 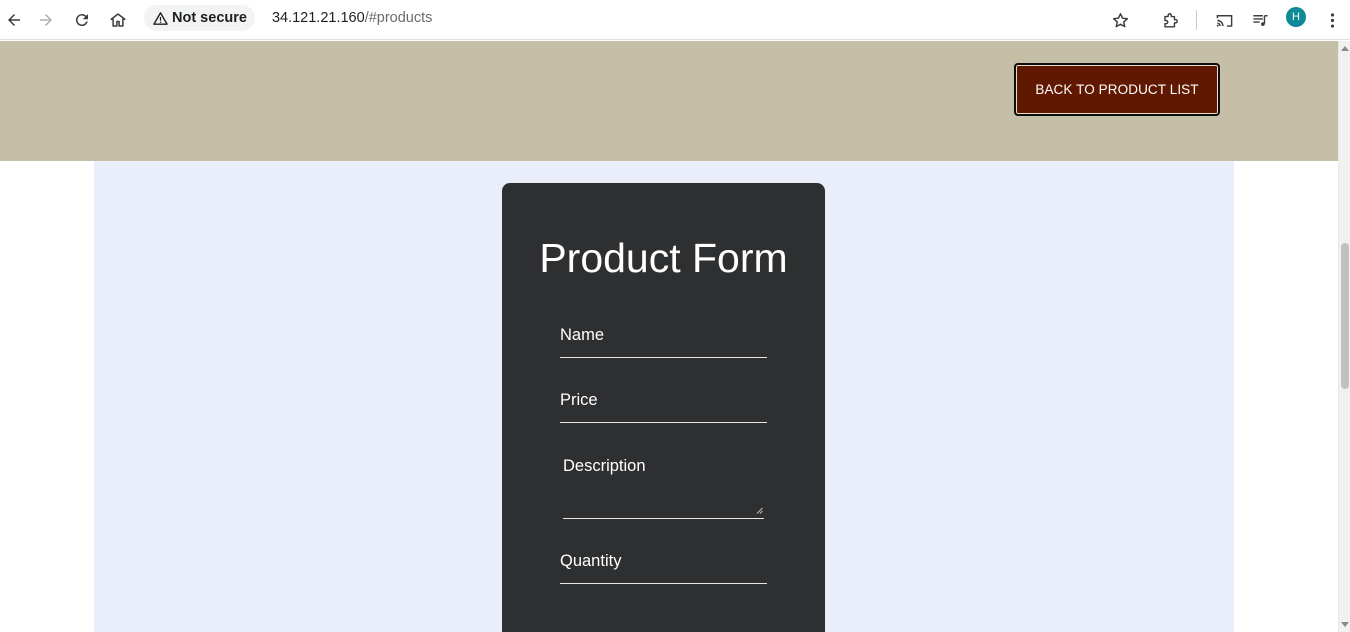 I want to click on profile-avatar: H, so click(x=1296, y=17).